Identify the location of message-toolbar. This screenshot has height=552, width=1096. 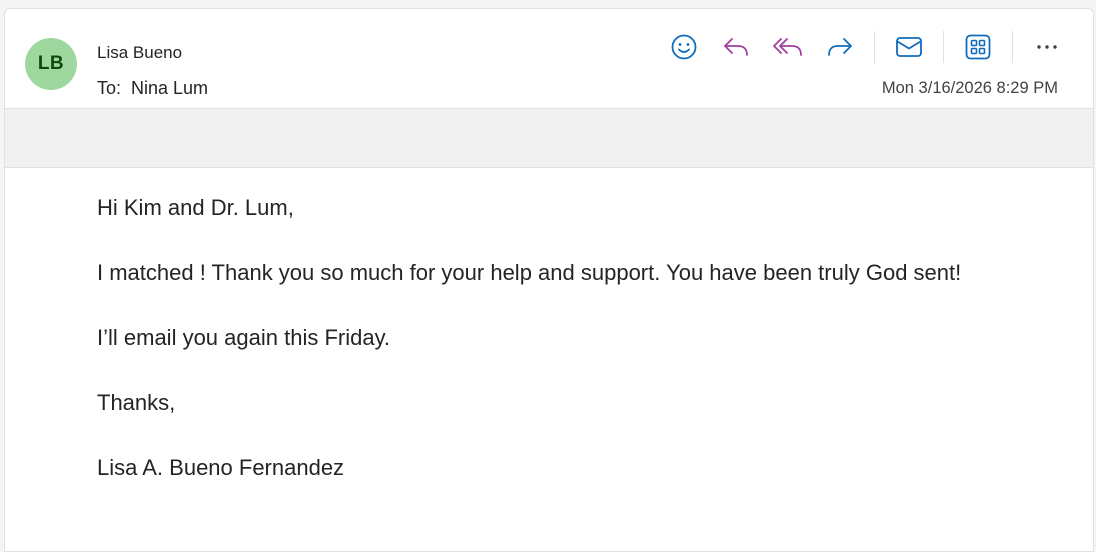
(865, 47).